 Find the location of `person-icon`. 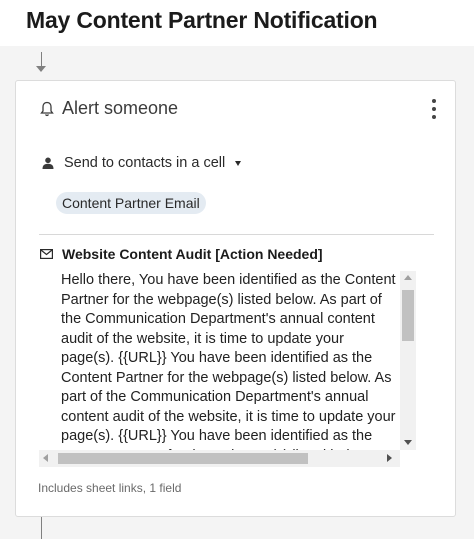

person-icon is located at coordinates (48, 163).